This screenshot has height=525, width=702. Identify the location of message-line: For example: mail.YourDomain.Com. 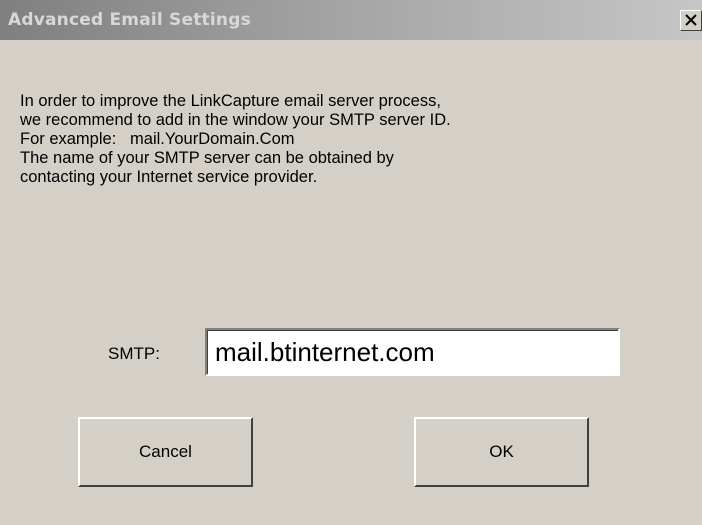
(157, 139).